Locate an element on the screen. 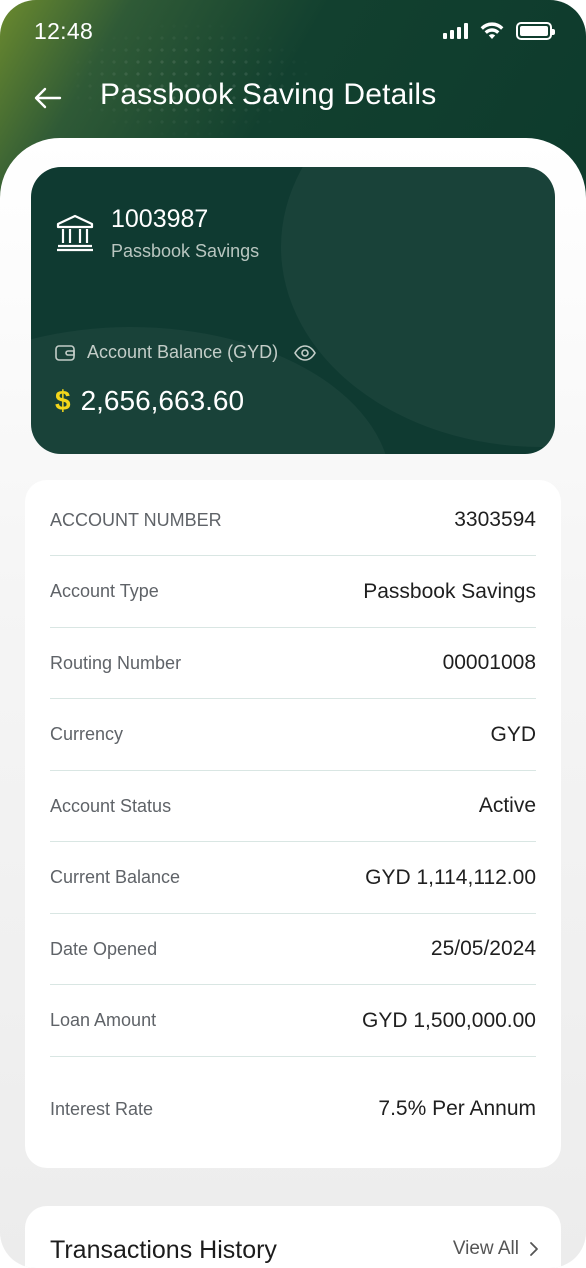 The height and width of the screenshot is (1268, 586). detail-label: Currency is located at coordinates (87, 734).